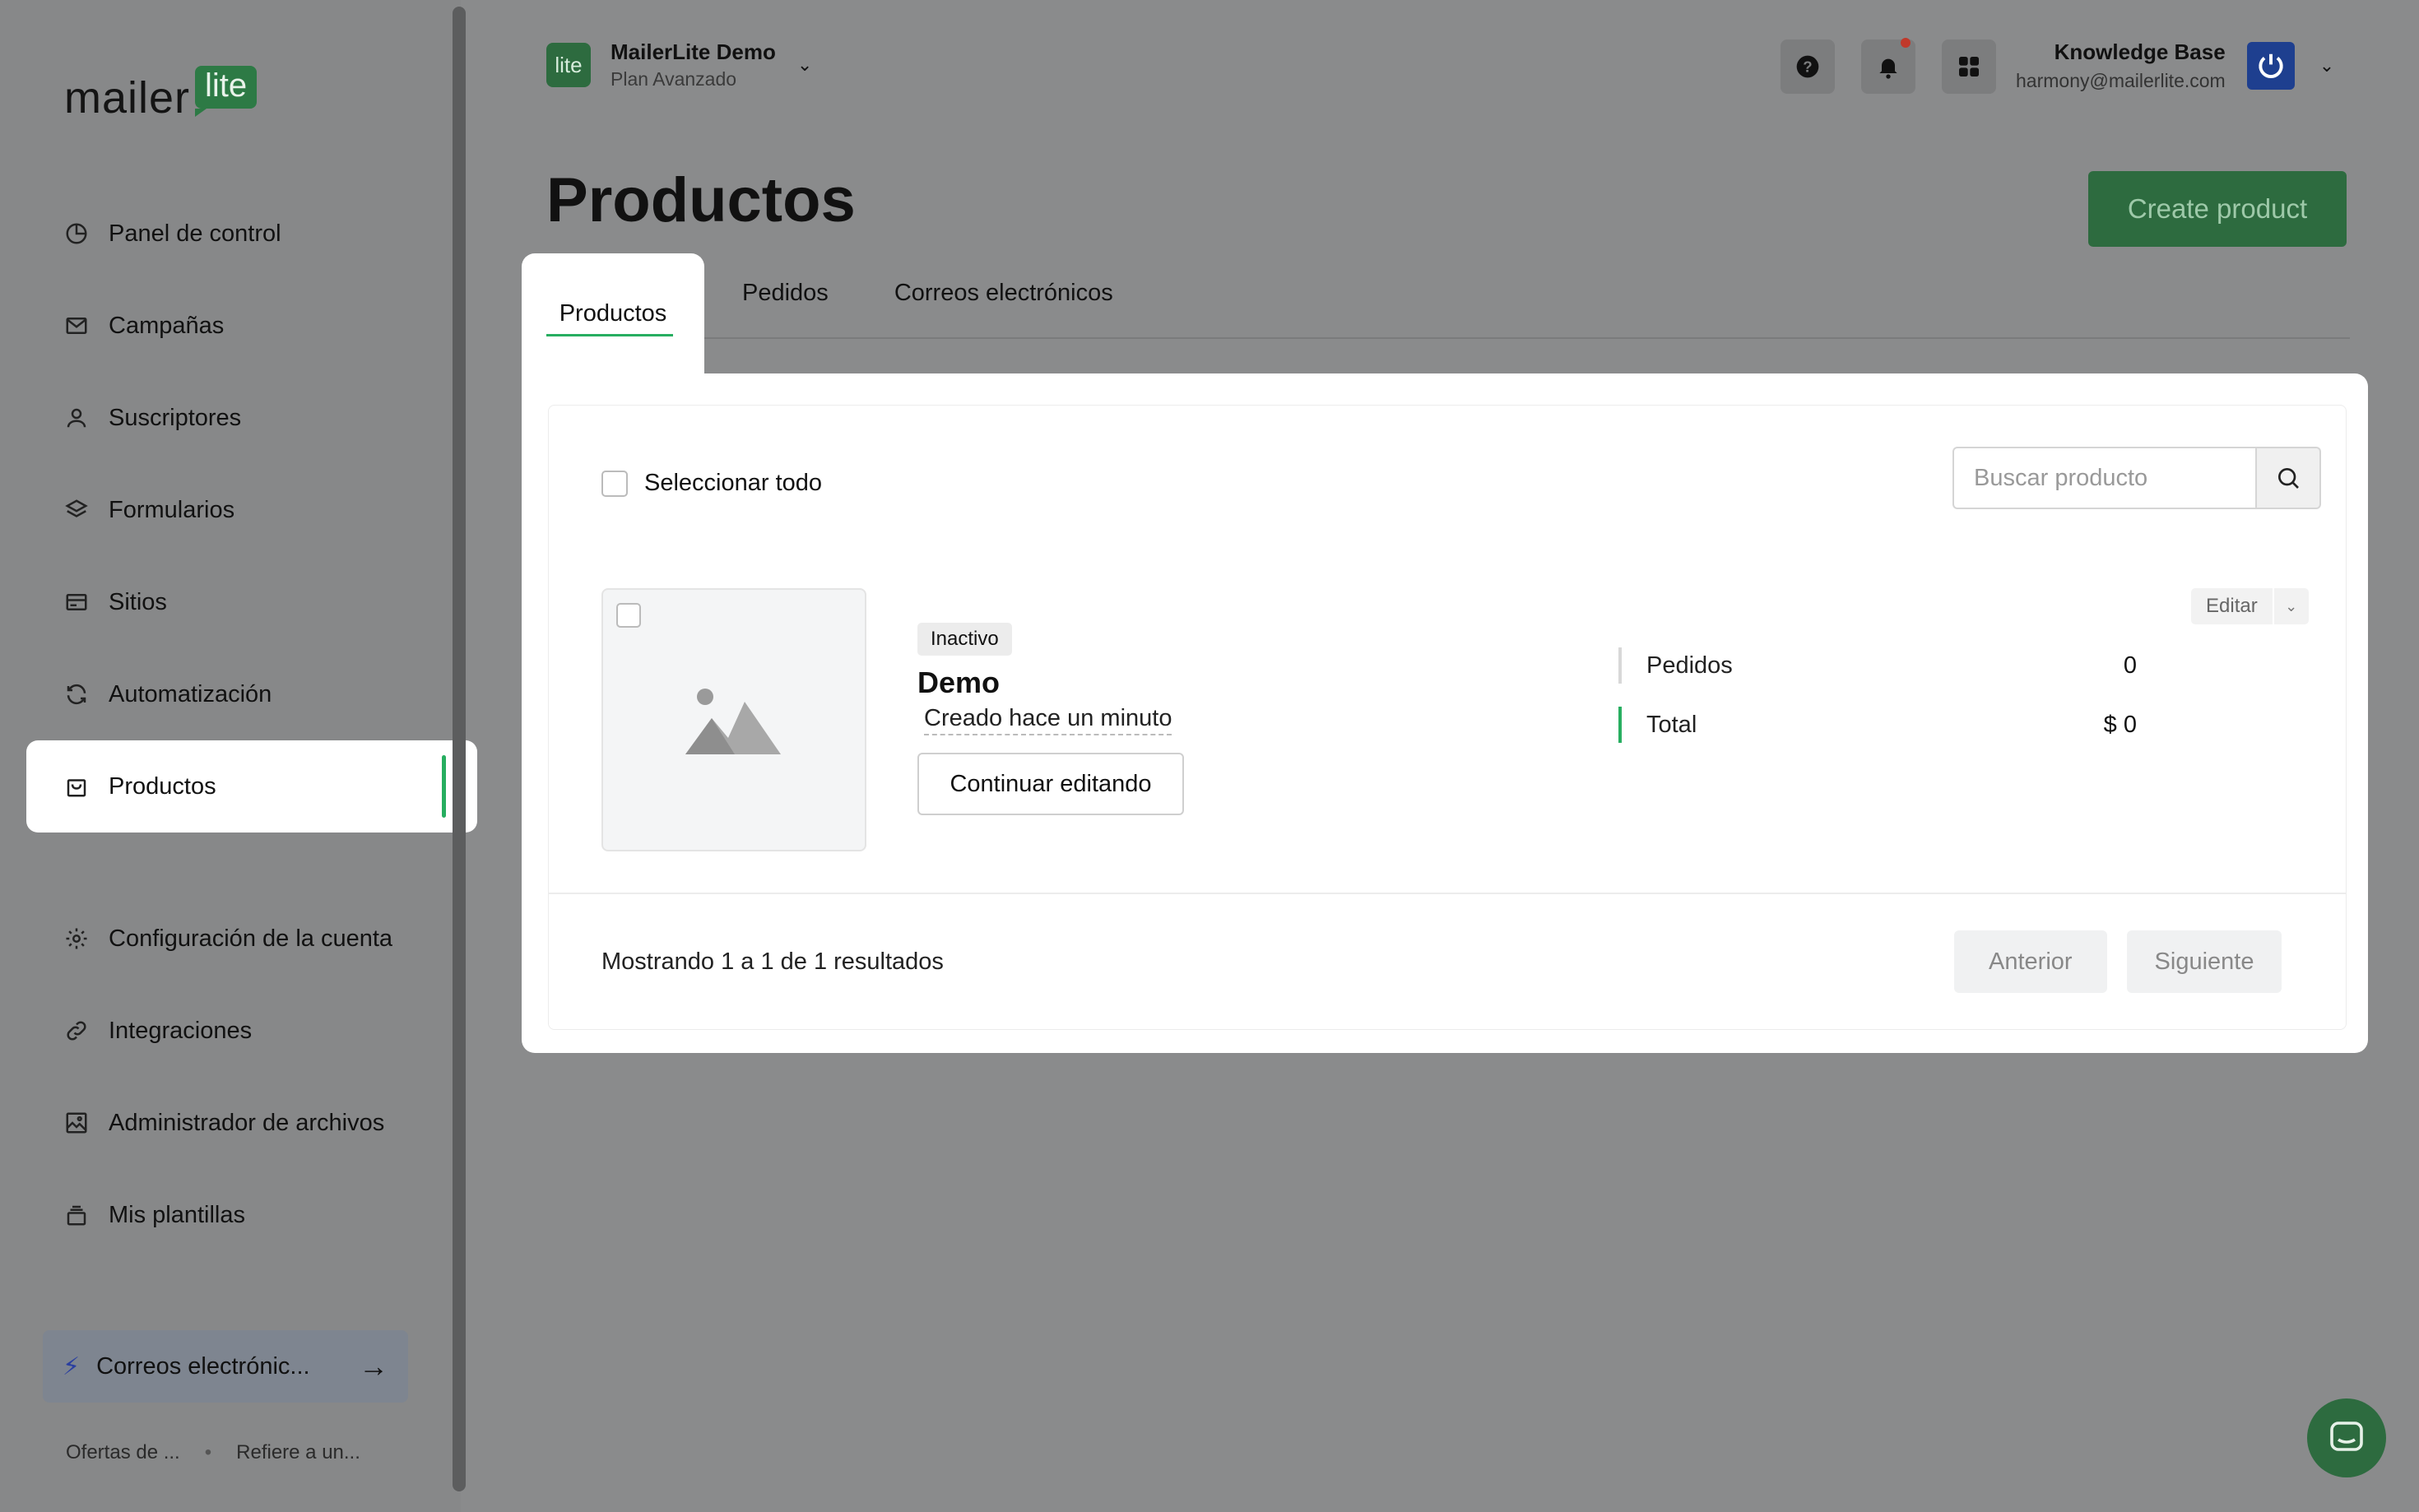 This screenshot has height=1512, width=2419. Describe the element at coordinates (172, 509) in the screenshot. I see `sidebar-item-label: Formularios` at that location.